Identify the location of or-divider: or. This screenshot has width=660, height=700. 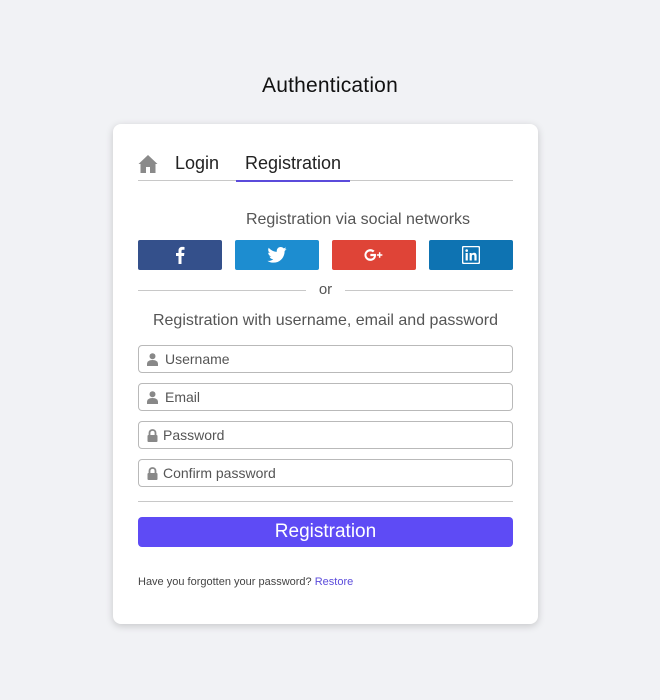
(325, 290).